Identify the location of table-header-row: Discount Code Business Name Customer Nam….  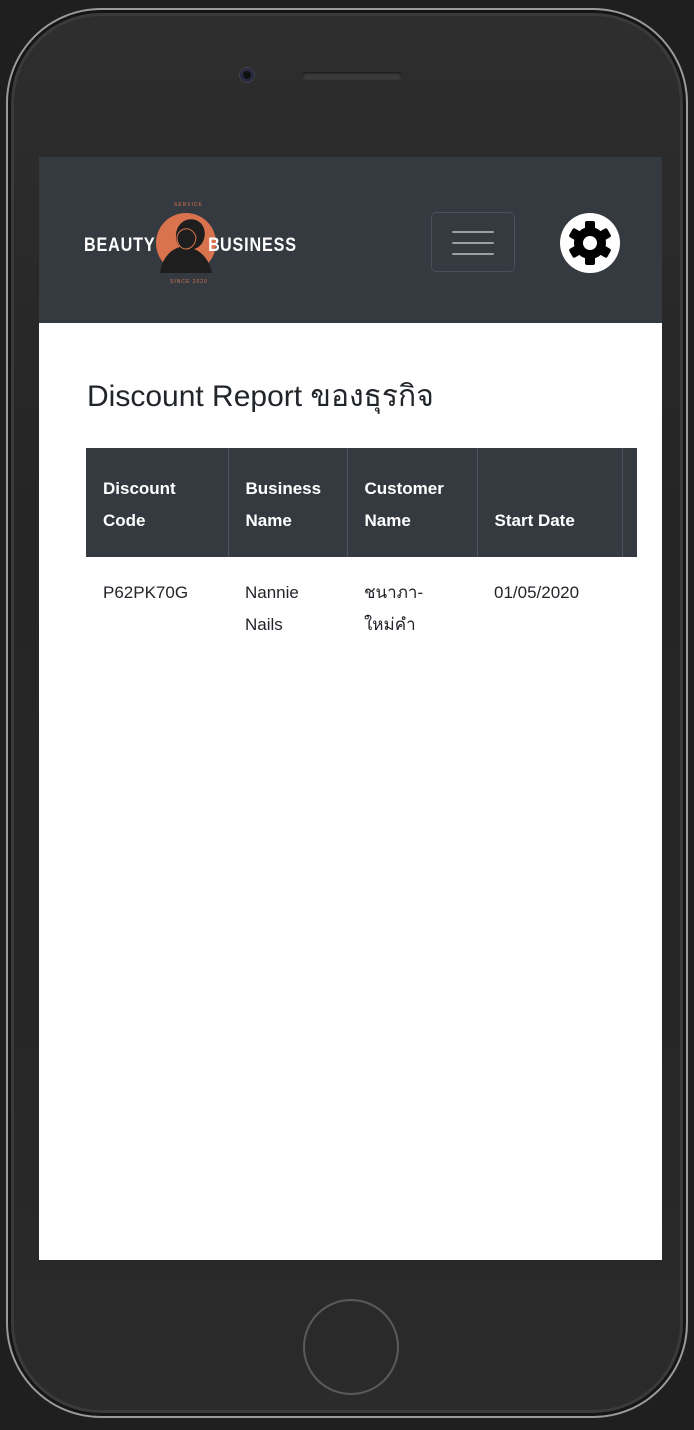
(361, 502).